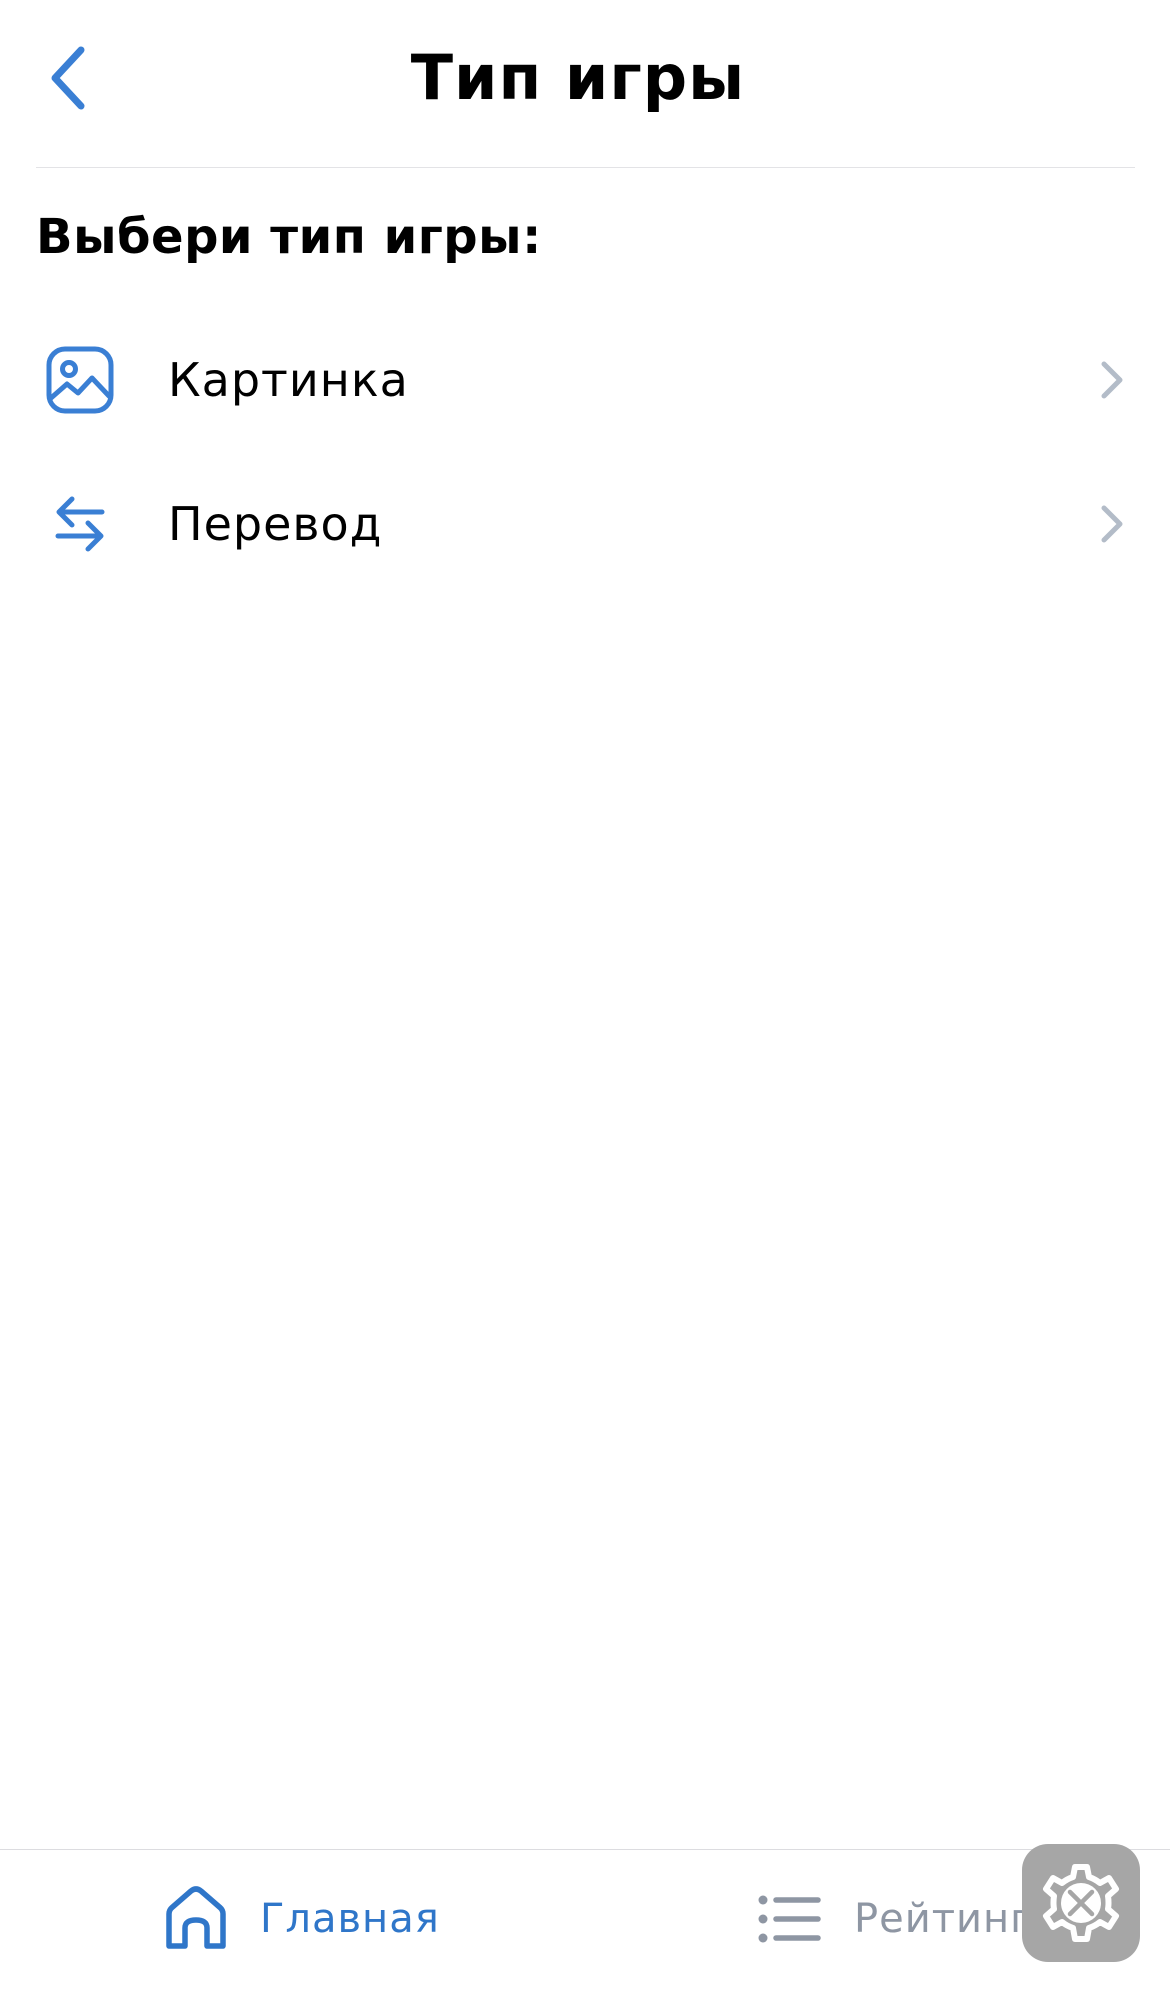 The image size is (1170, 1992). What do you see at coordinates (585, 1920) in the screenshot?
I see `bottom-tab-bar: Главная Рейтинг` at bounding box center [585, 1920].